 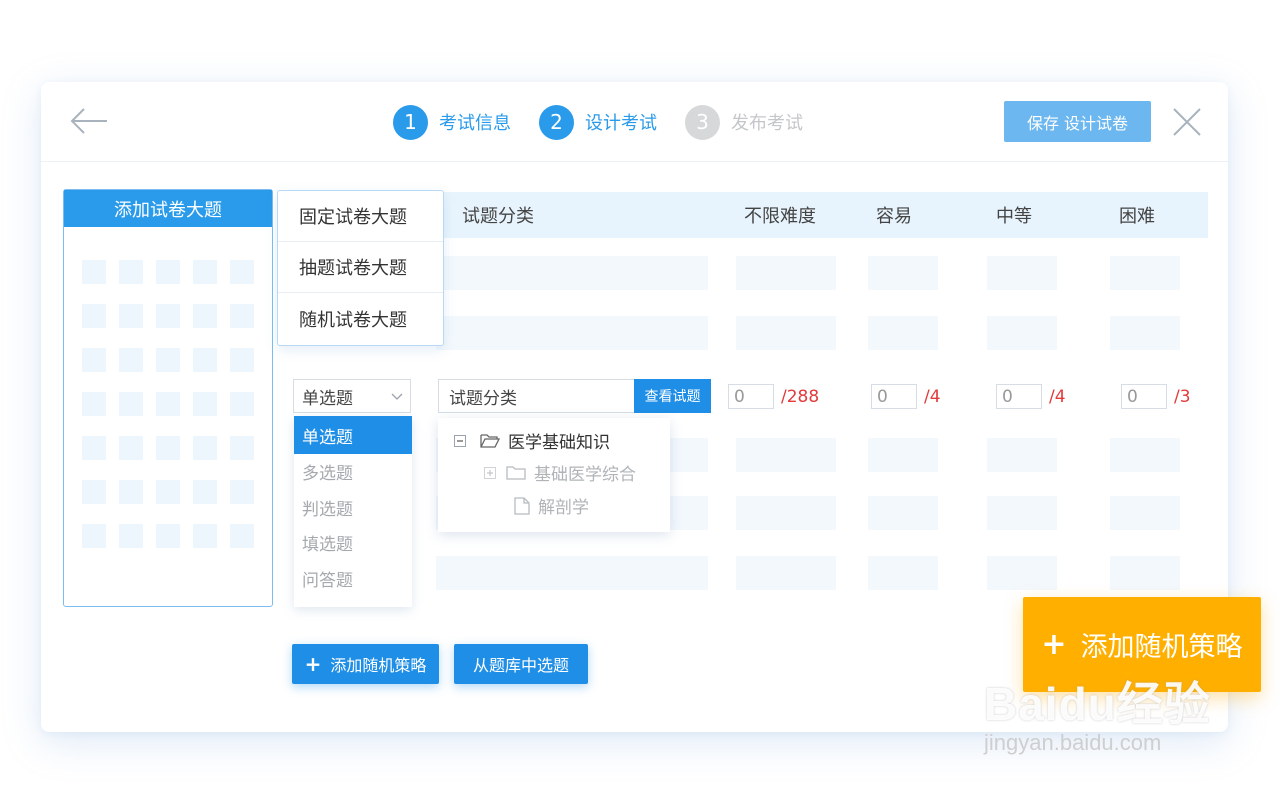 I want to click on category-tree: 医学基础知识 基础医学综合 解剖学, so click(x=554, y=475).